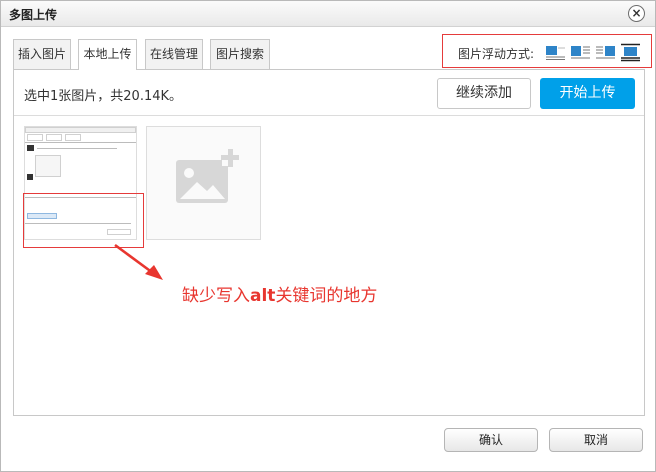 This screenshot has width=656, height=472. Describe the element at coordinates (42, 54) in the screenshot. I see `tab-insert-image: 插入图片` at that location.